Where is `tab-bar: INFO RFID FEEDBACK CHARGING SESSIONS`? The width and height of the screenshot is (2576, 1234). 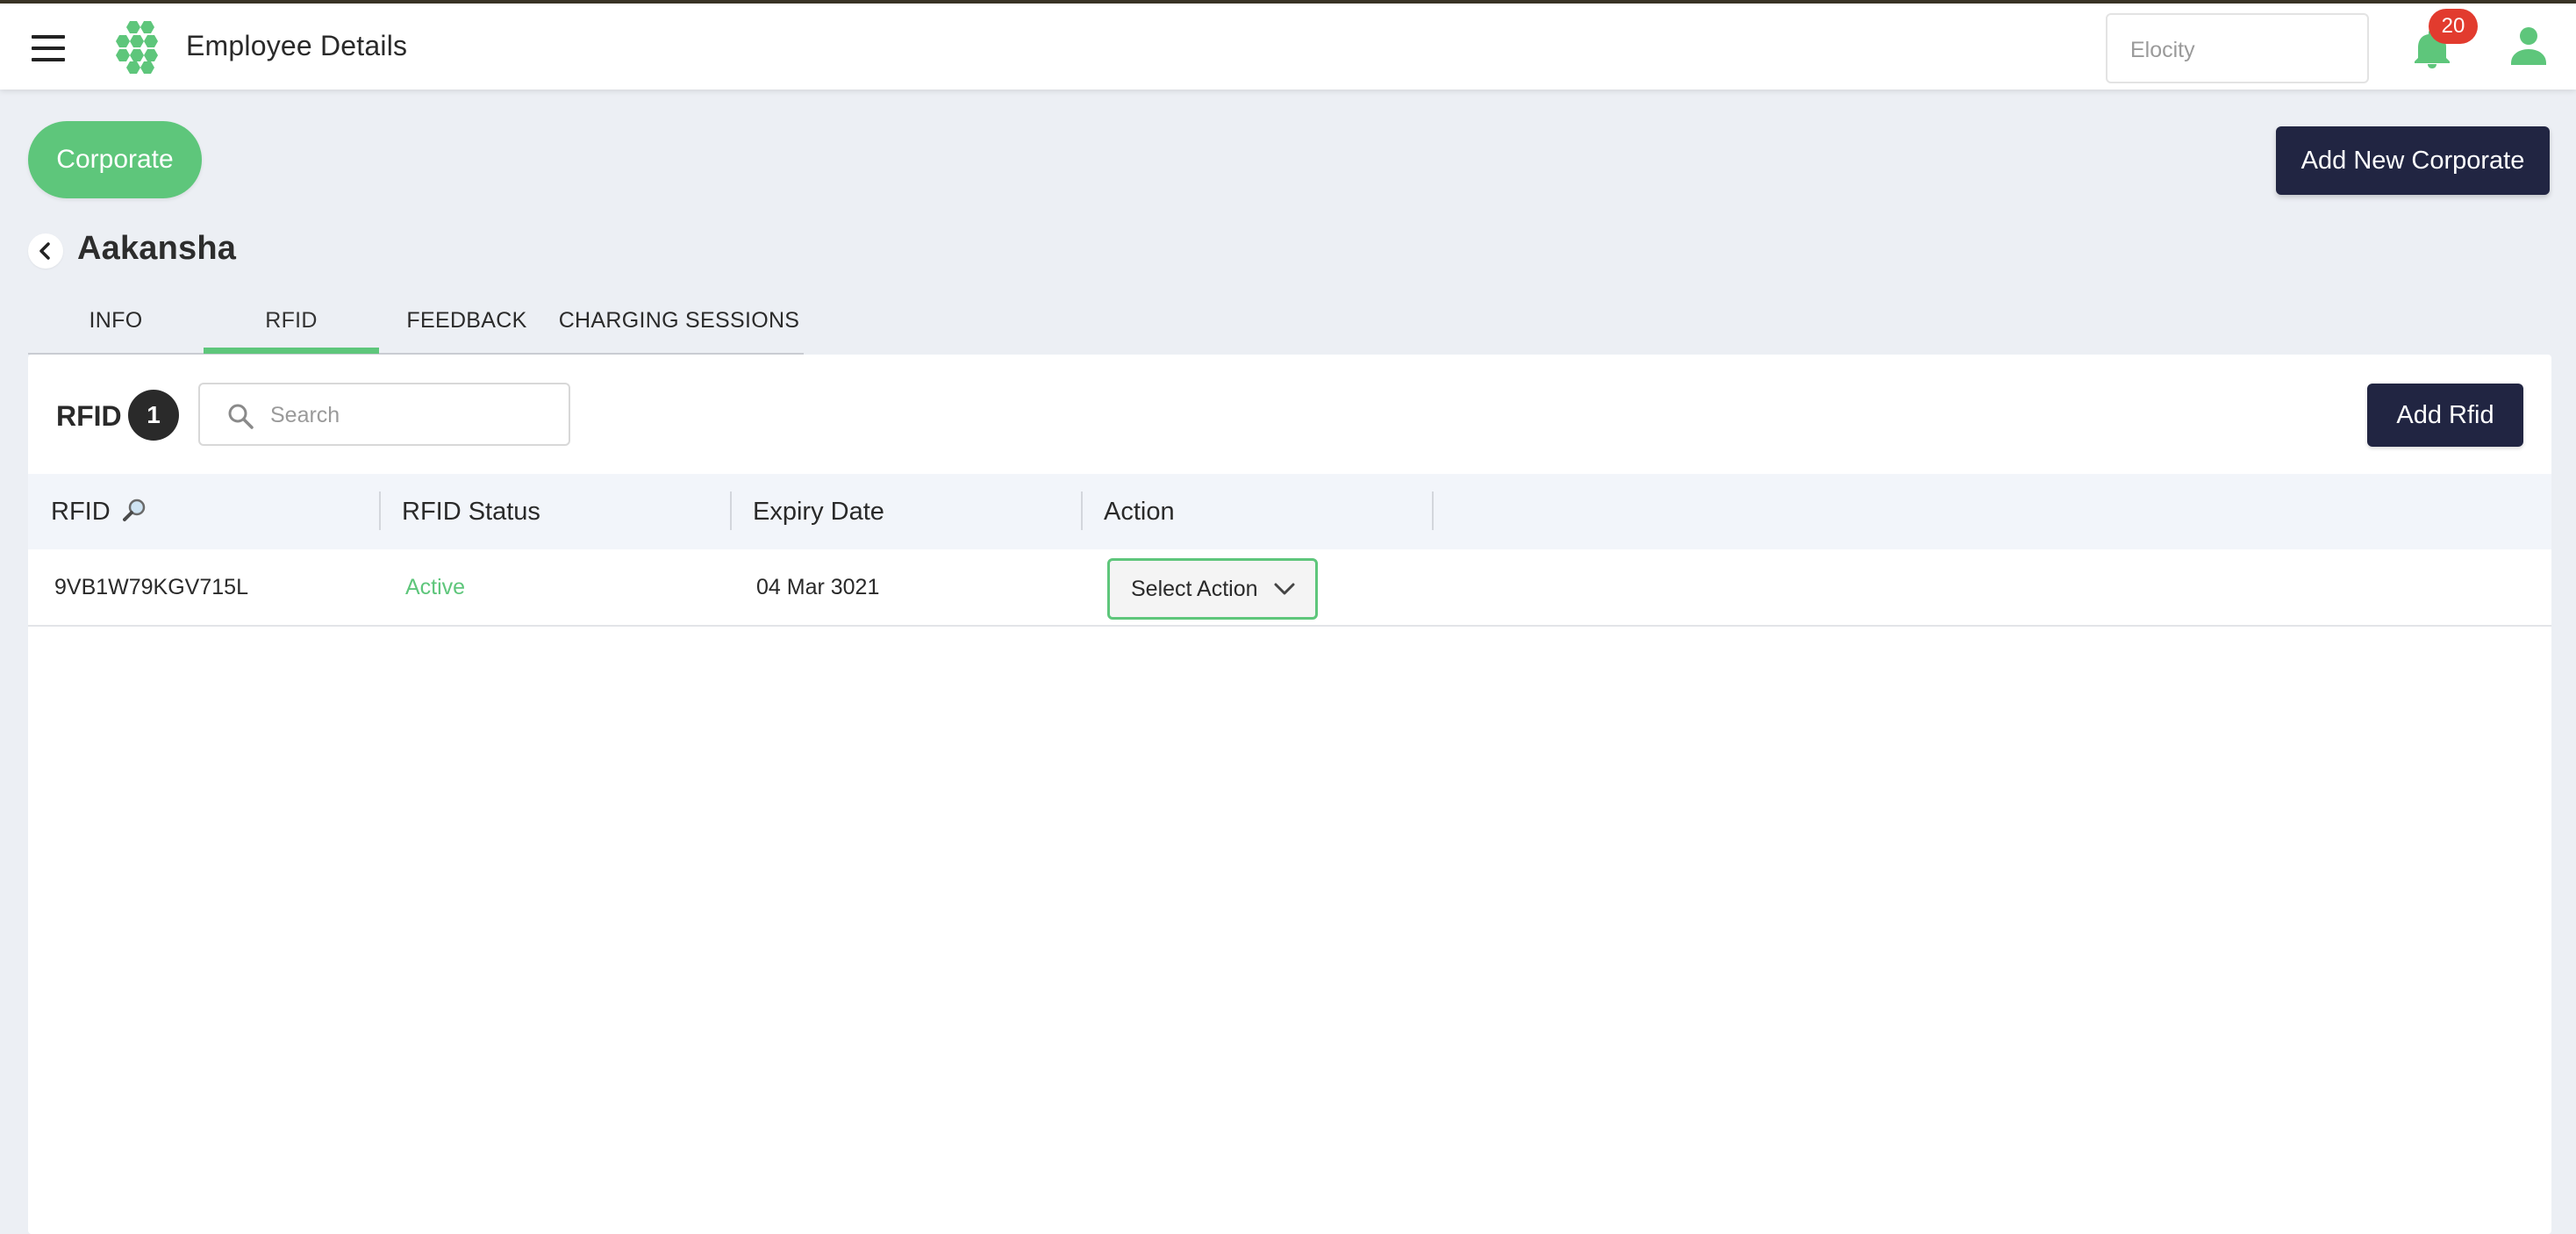
tab-bar: INFO RFID FEEDBACK CHARGING SESSIONS is located at coordinates (416, 321).